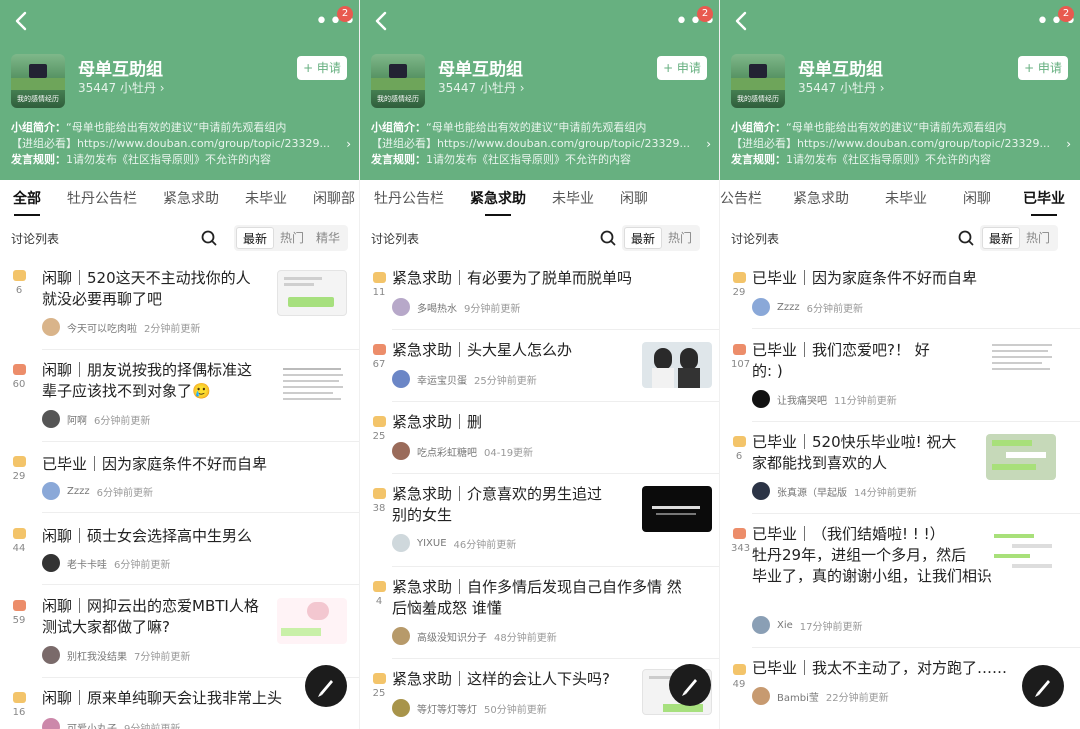  I want to click on update-time: 50分钟前更新, so click(515, 710).